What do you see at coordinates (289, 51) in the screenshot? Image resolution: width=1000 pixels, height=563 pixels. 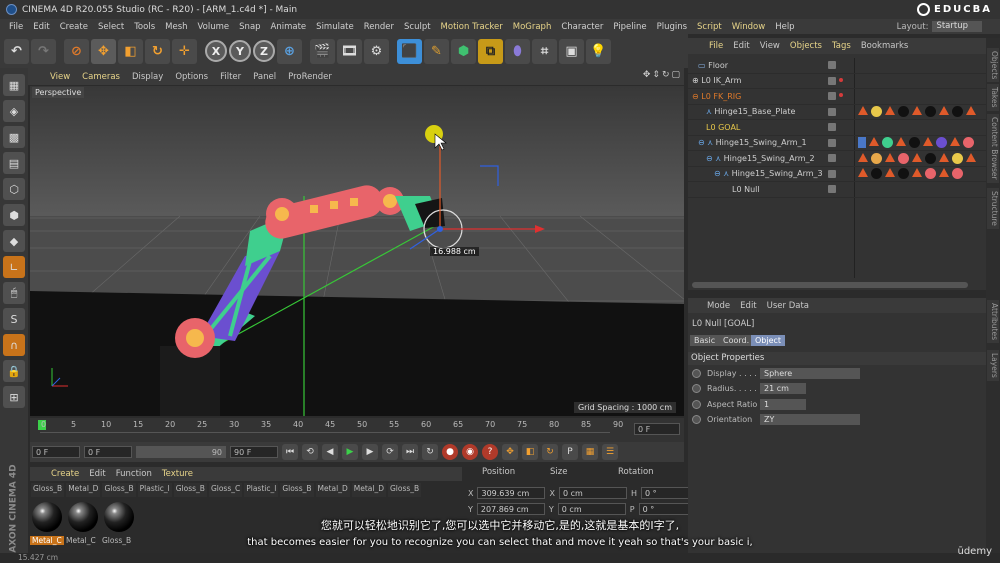 I see `coordinate-system-icon: ⊕` at bounding box center [289, 51].